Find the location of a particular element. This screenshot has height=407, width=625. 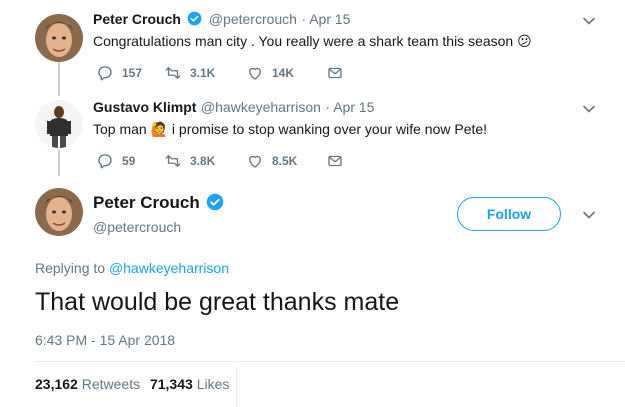

reply-button: 59 is located at coordinates (130, 161).